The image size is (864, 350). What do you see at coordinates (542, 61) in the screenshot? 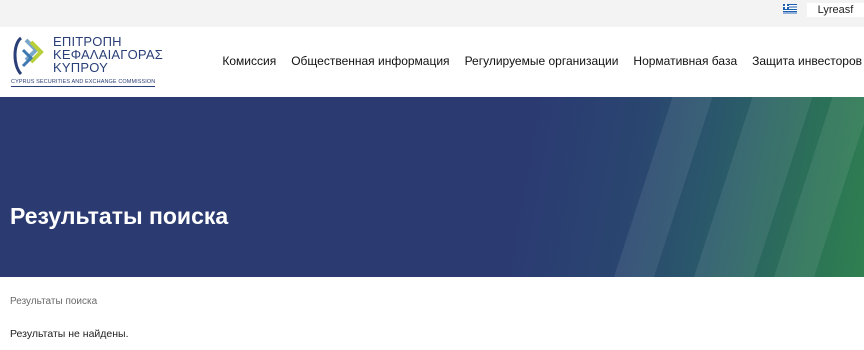
I see `nav-item-regulated-entities: Регулируемые организации` at bounding box center [542, 61].